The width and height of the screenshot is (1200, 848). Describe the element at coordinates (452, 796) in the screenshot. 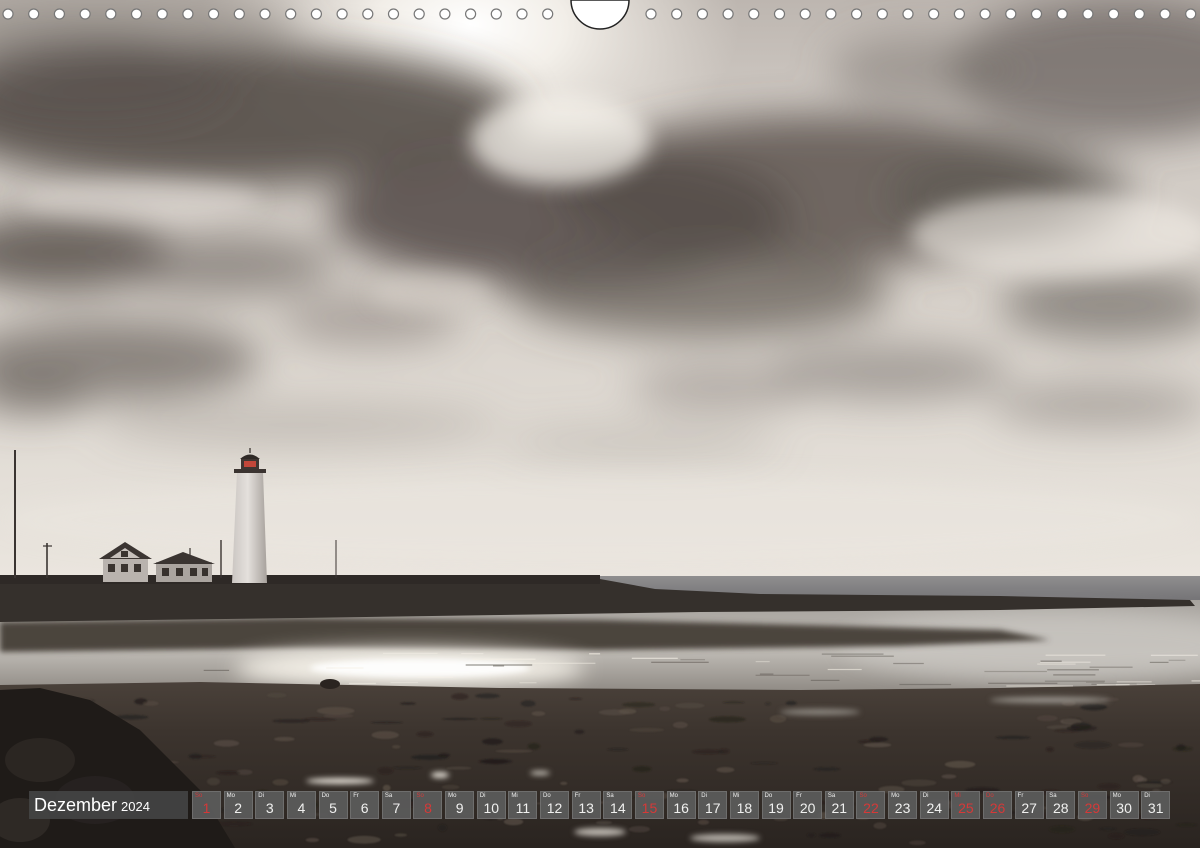

I see `weekday-label: Mo` at that location.